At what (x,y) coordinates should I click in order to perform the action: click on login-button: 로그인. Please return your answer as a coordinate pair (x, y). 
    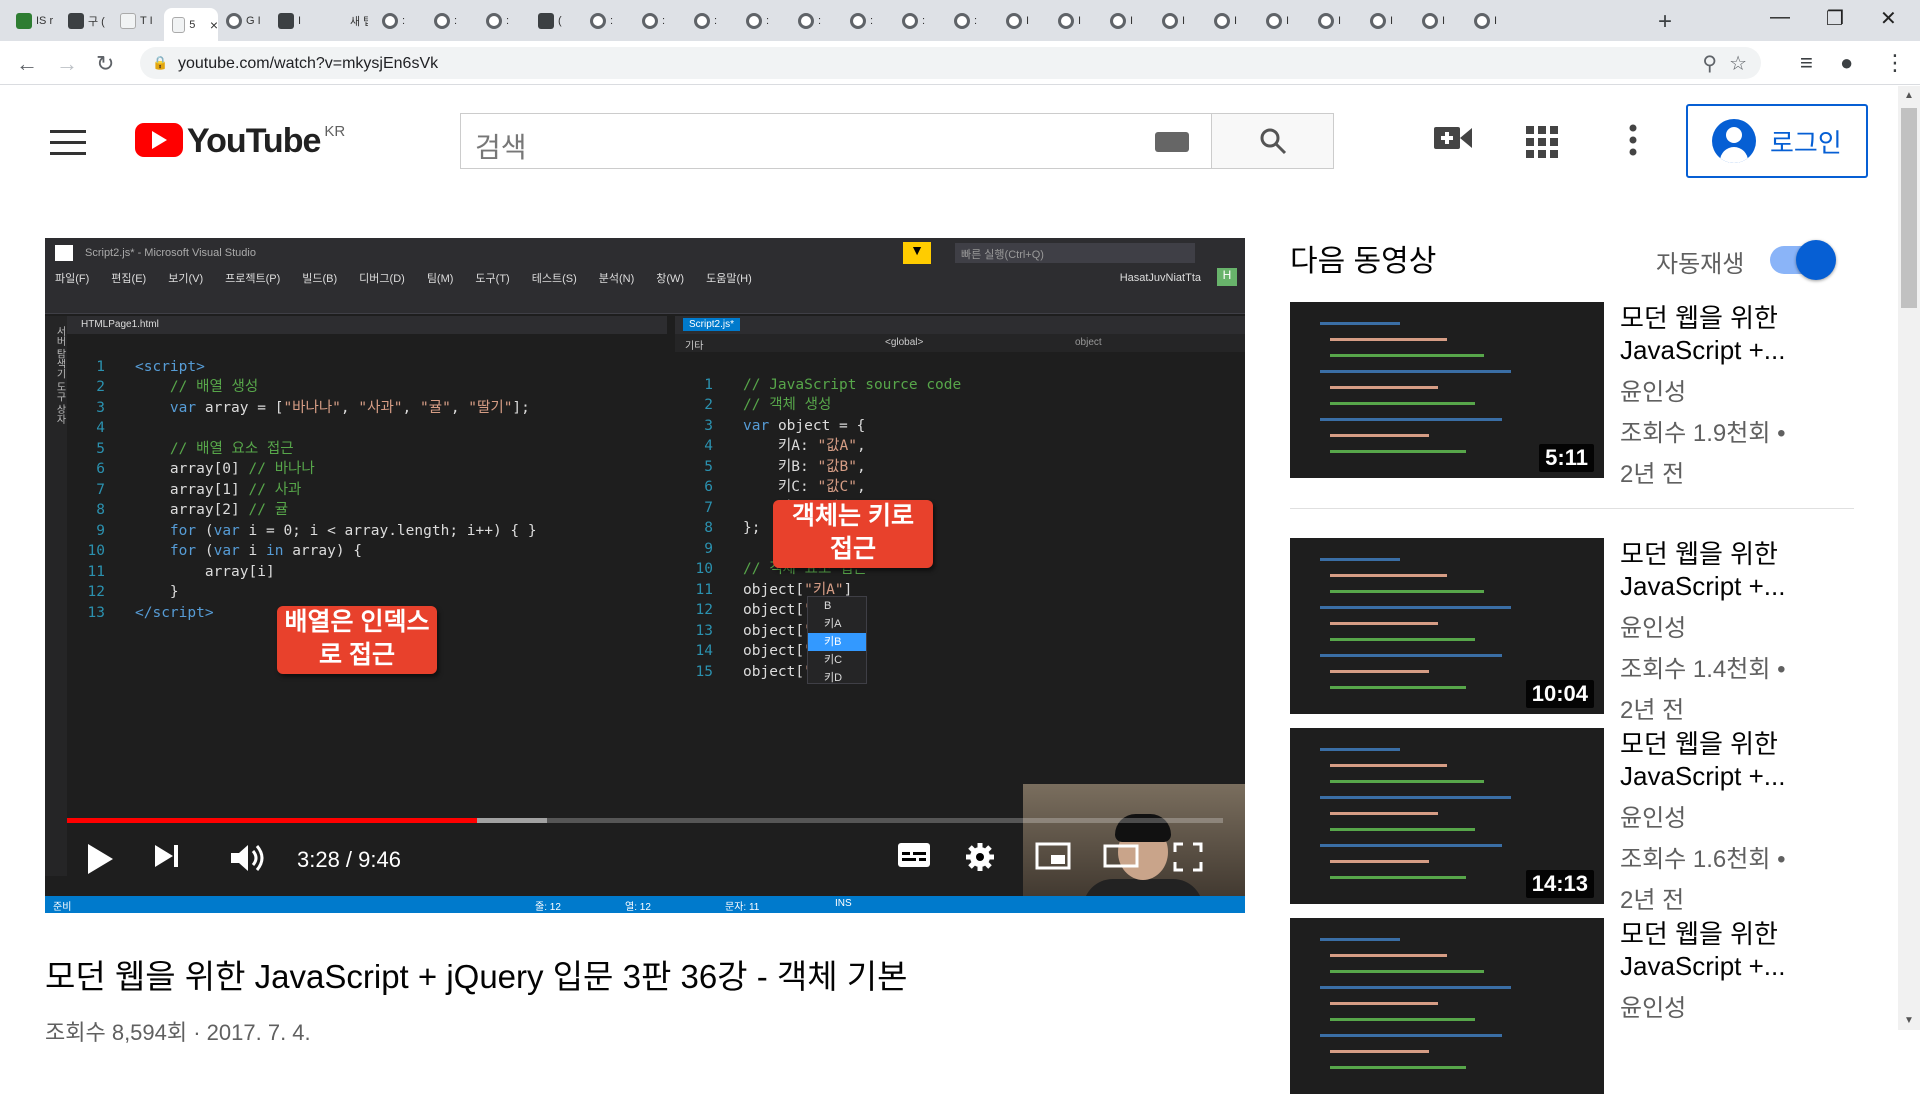
    Looking at the image, I should click on (1777, 141).